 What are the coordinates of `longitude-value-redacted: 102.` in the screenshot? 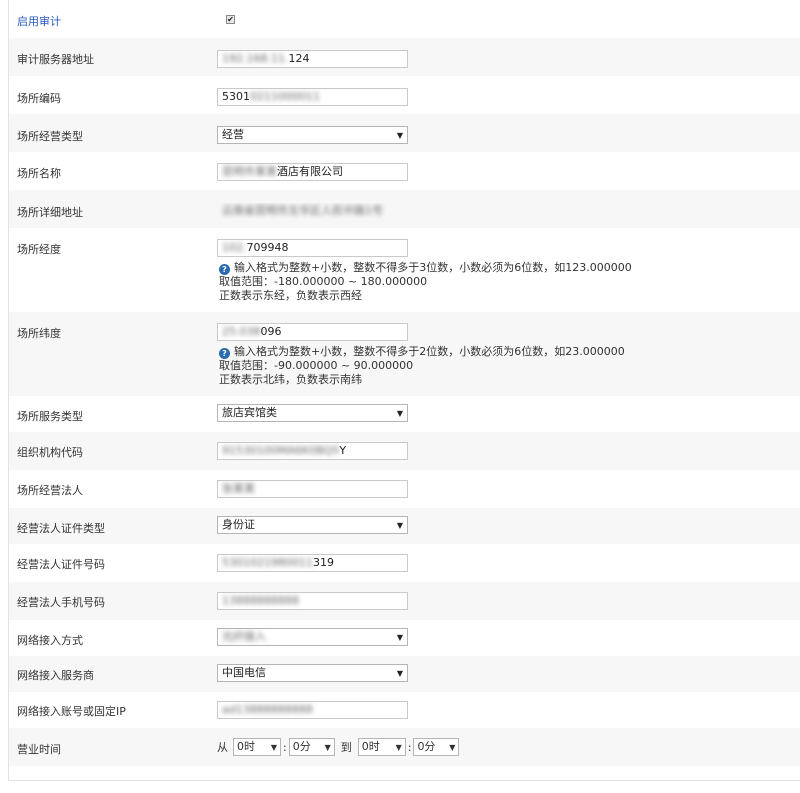 It's located at (234, 247).